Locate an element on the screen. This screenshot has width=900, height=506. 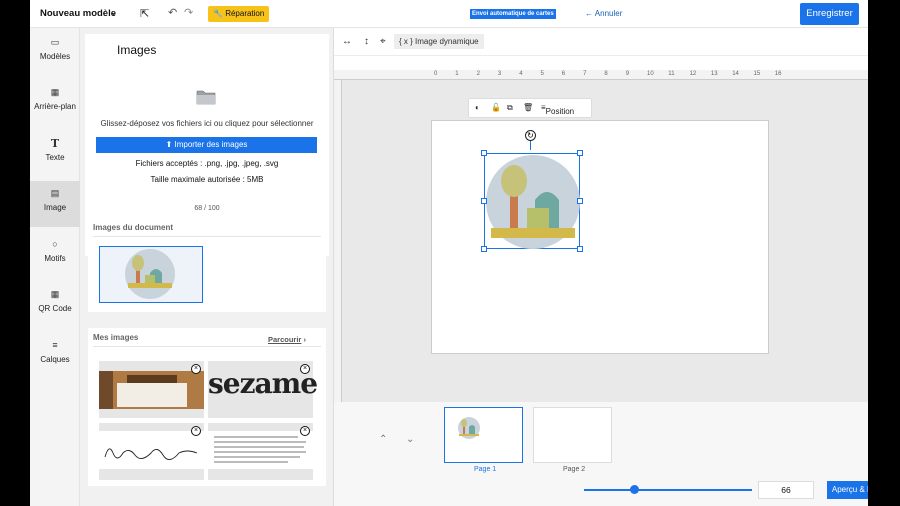
context-toolbar: ◐ 🔓 ⧉ 🗑 ≡ Position is located at coordinates (530, 108).